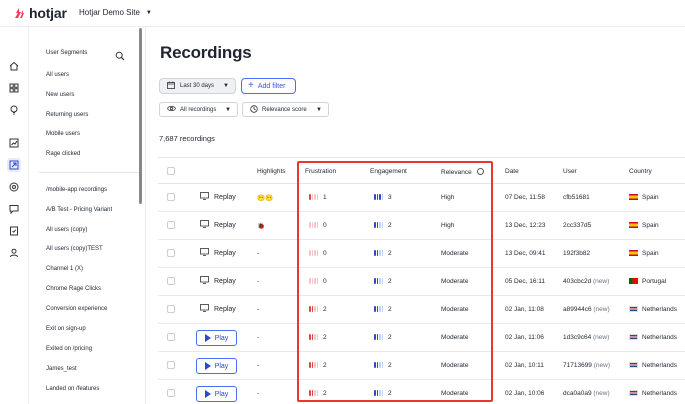 The width and height of the screenshot is (685, 404). I want to click on segment-item: All users (copy)TEST, so click(74, 249).